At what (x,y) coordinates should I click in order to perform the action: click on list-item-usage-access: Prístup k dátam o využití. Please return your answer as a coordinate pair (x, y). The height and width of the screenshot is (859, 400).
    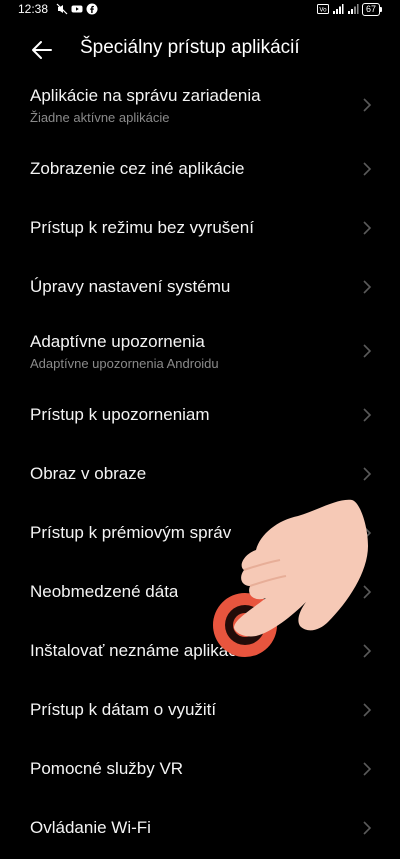
    Looking at the image, I should click on (200, 709).